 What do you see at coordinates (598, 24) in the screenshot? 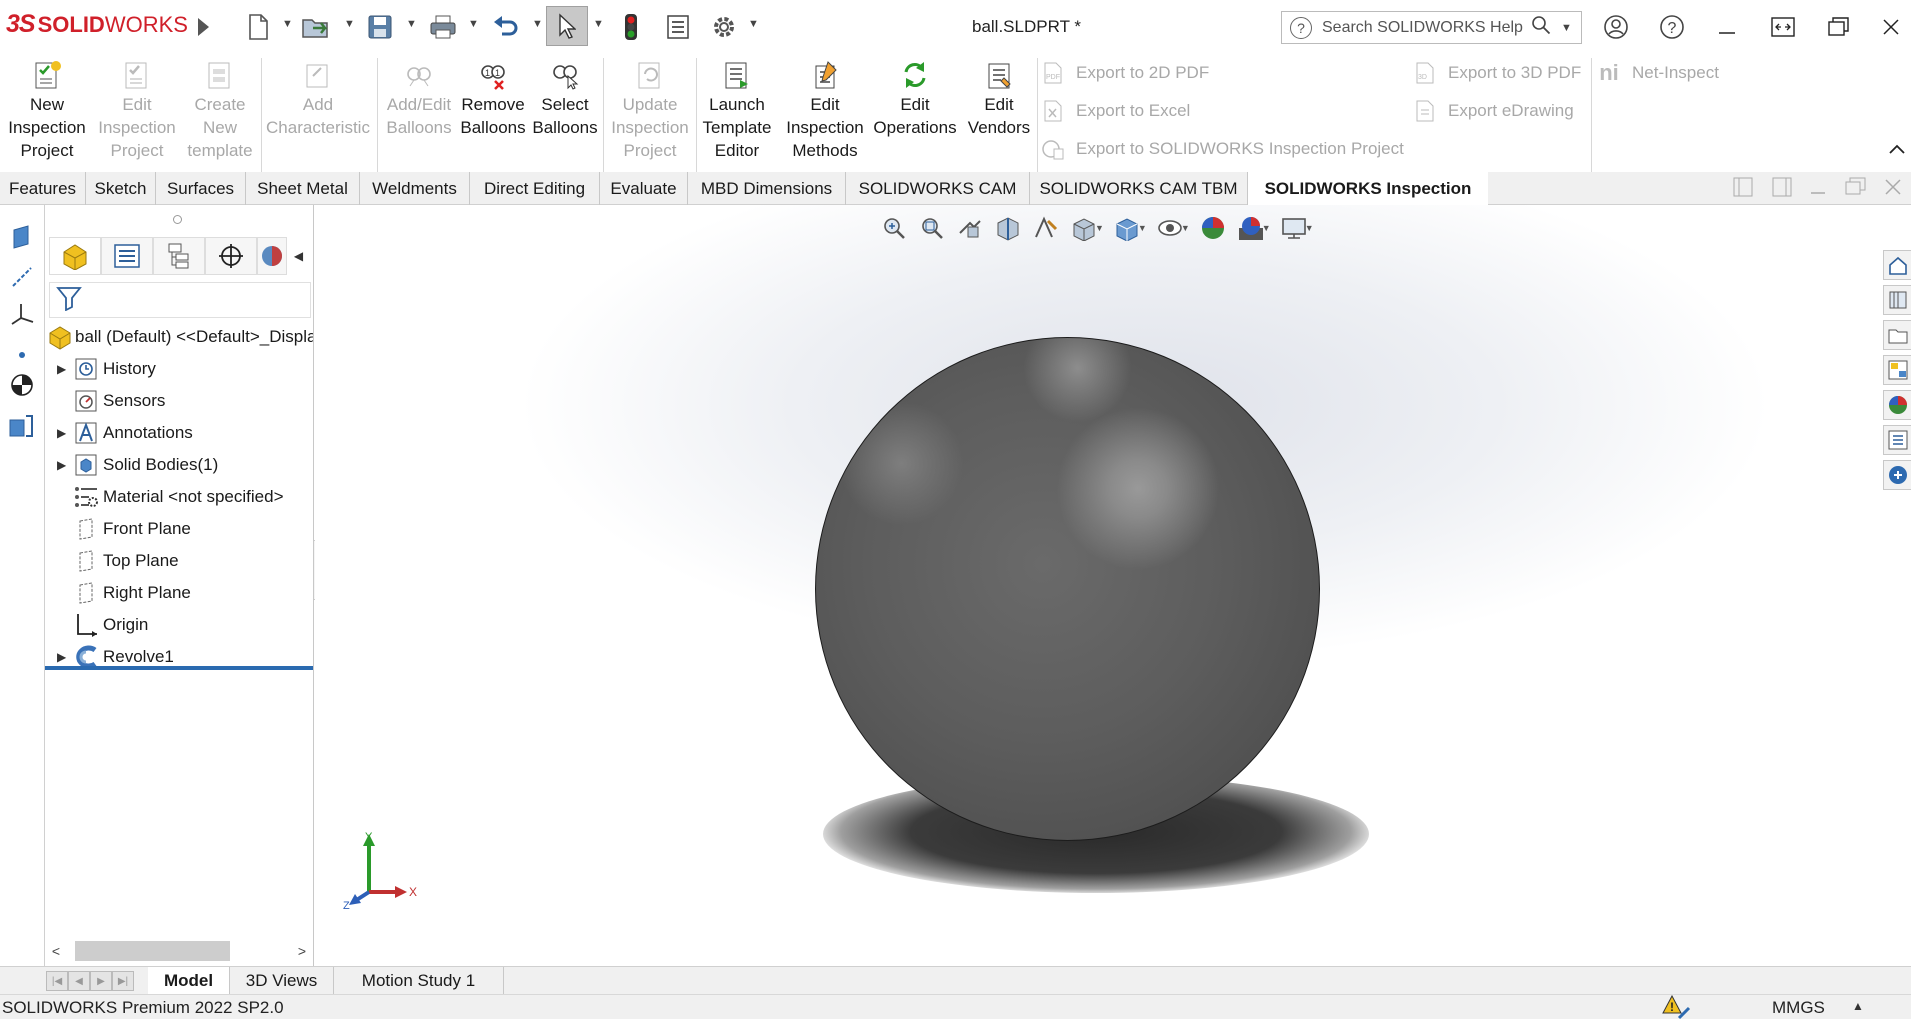
I see `select-dropdown-caret: ▼` at bounding box center [598, 24].